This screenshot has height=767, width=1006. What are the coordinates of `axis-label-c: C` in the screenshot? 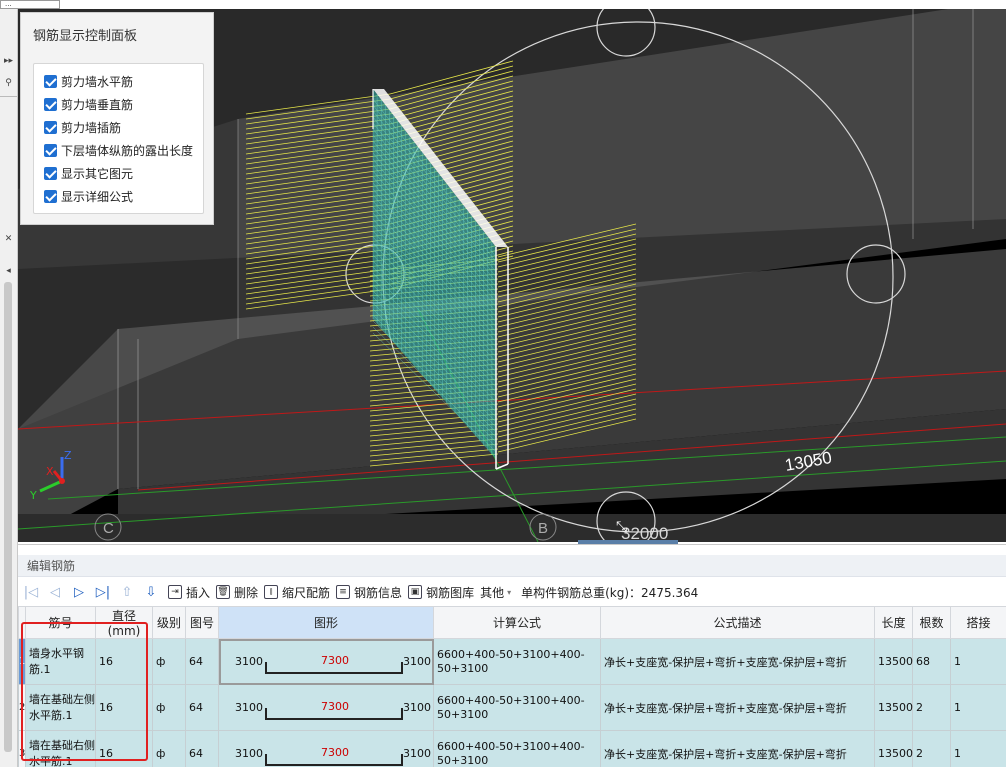 It's located at (108, 528).